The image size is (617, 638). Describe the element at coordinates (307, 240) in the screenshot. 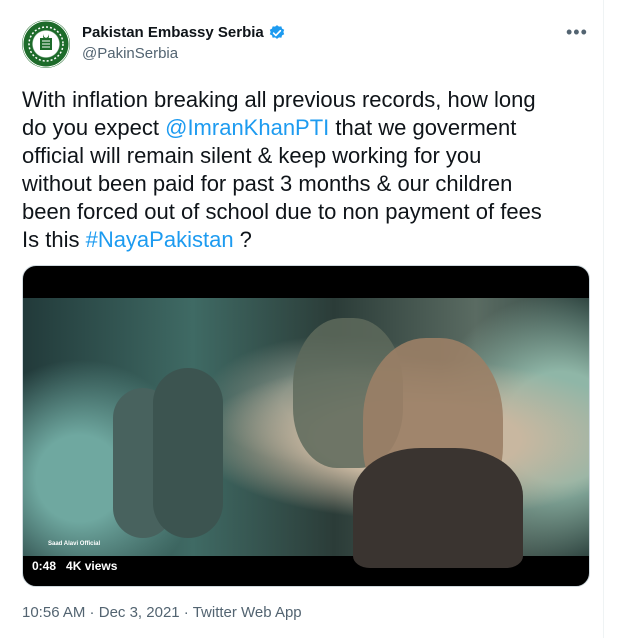

I see `tweet-line: Is this #NayaPakistan ?` at that location.